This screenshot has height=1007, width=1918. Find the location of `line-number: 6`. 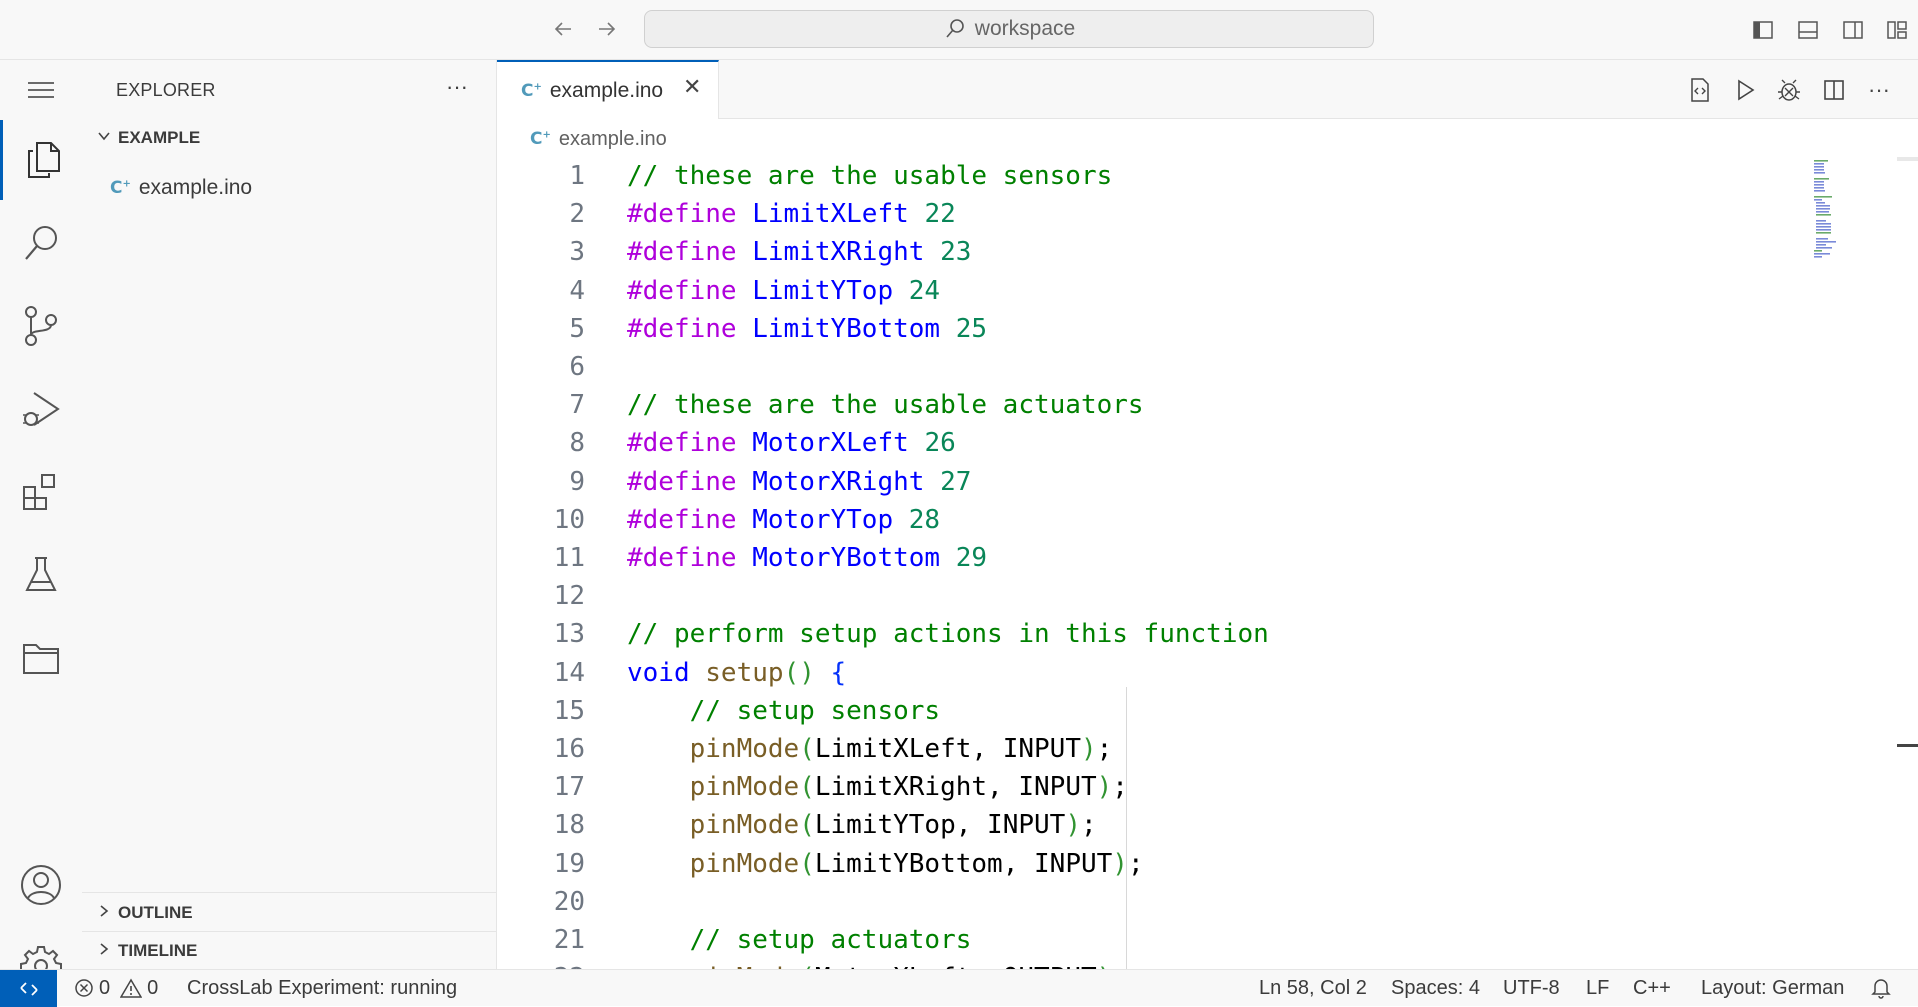

line-number: 6 is located at coordinates (577, 367).